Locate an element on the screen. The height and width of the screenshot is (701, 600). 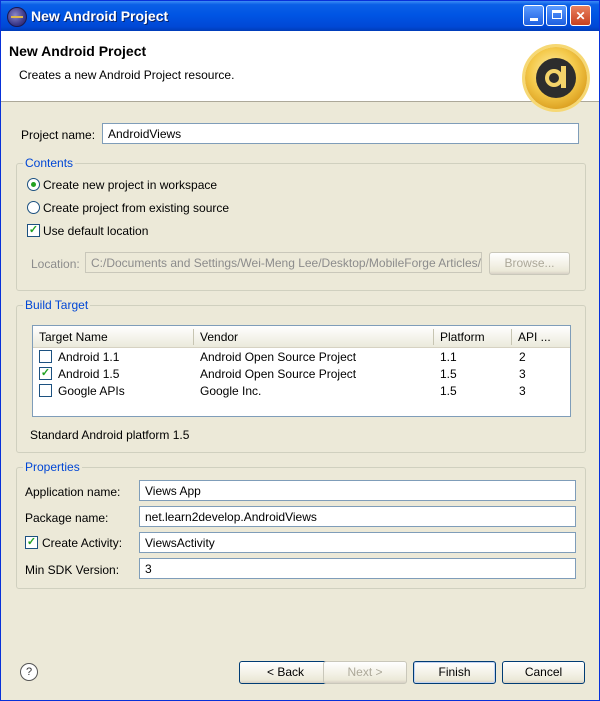
contents-group-title: Contents is located at coordinates (49, 163).